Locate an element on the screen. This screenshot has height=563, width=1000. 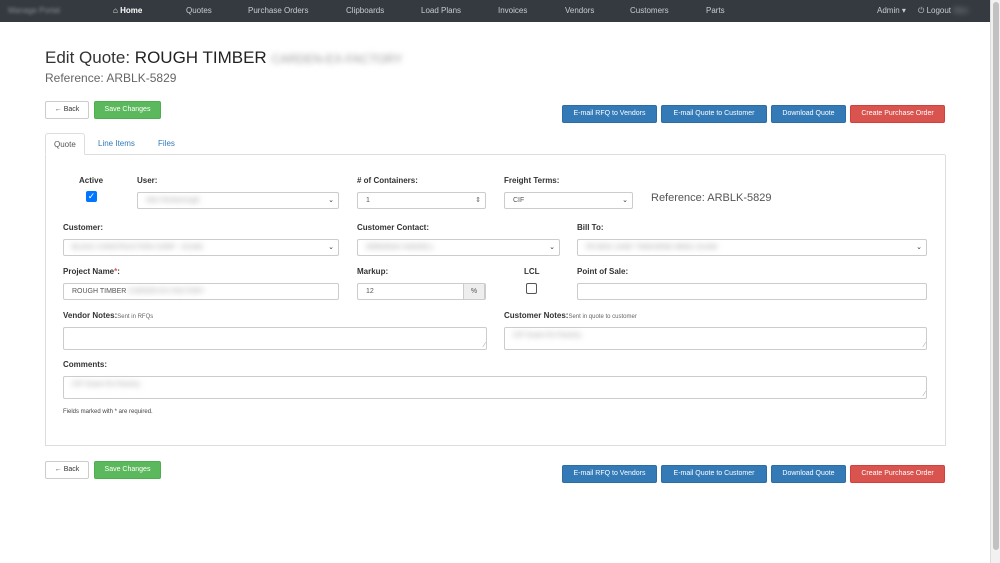
lcl-label: LCL is located at coordinates (532, 271).